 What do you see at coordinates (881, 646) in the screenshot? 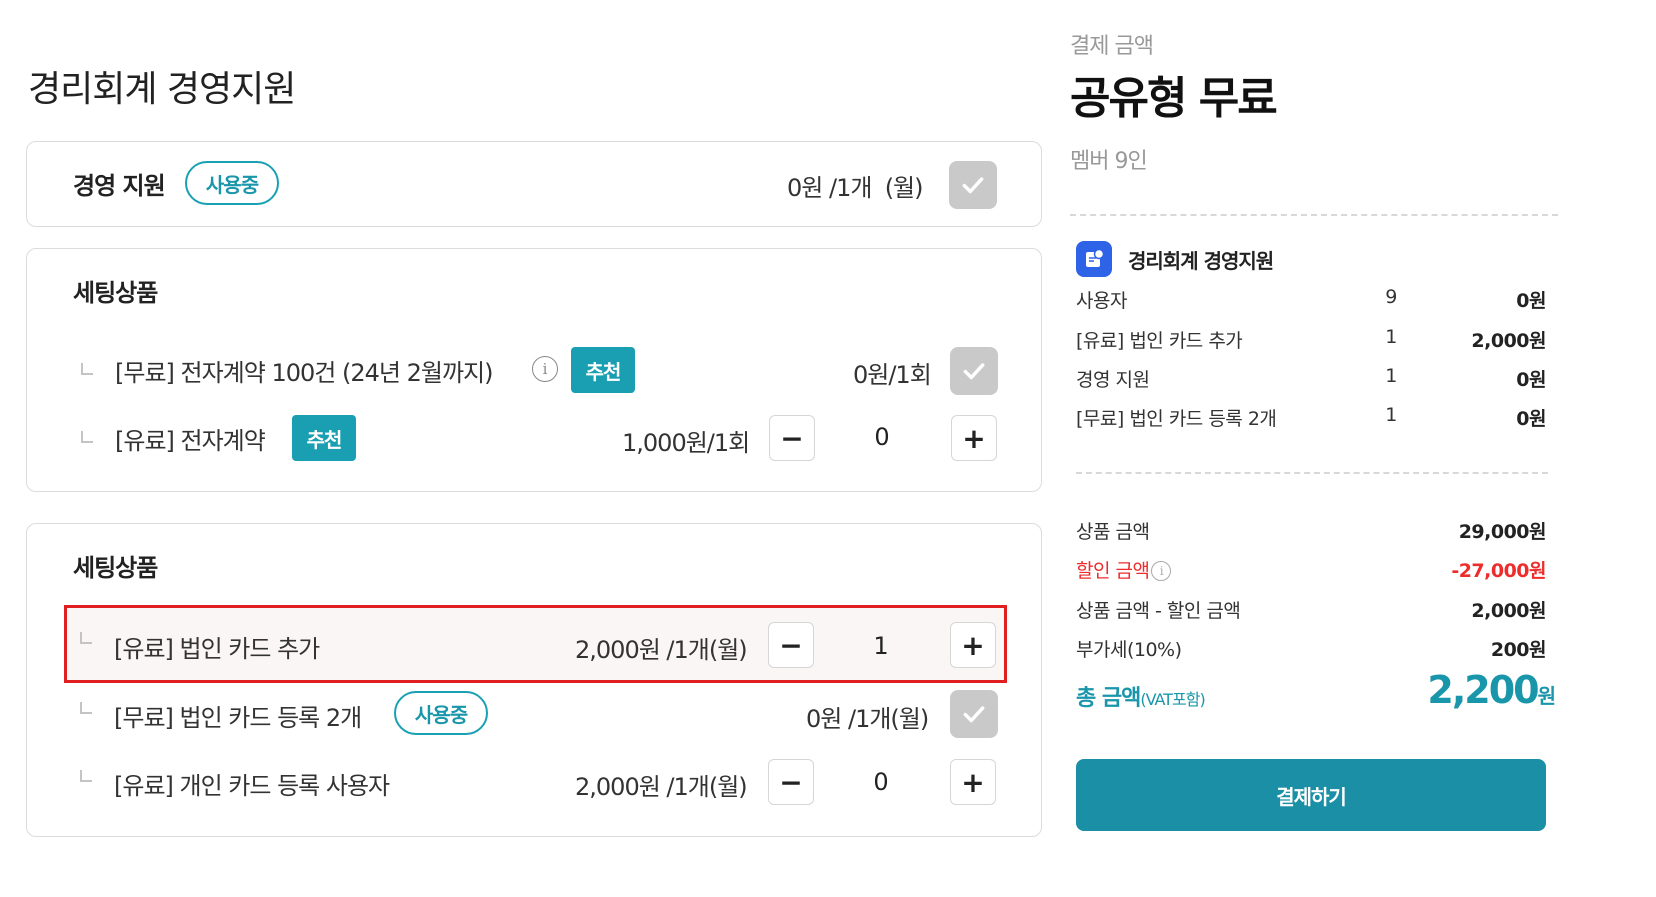
I see `quantity-value: 1` at bounding box center [881, 646].